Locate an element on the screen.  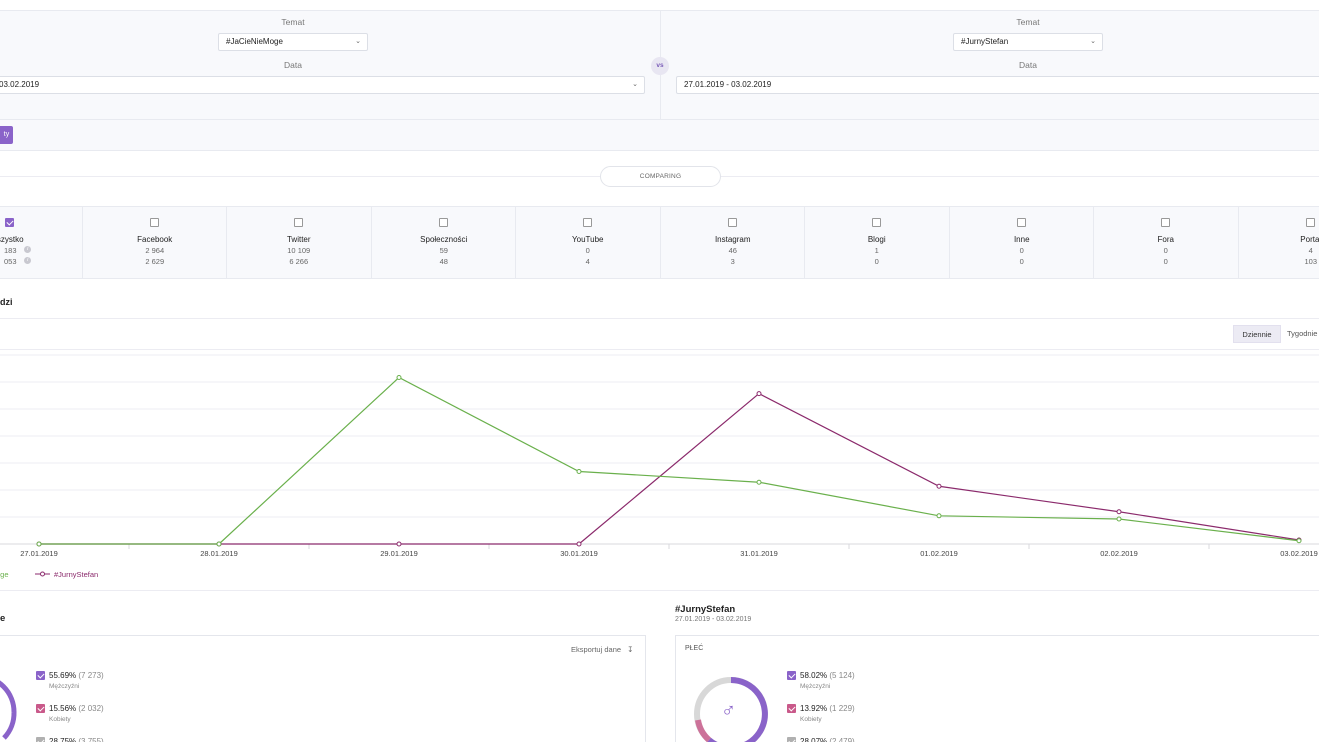
right-date-label: Data is located at coordinates (1028, 65).